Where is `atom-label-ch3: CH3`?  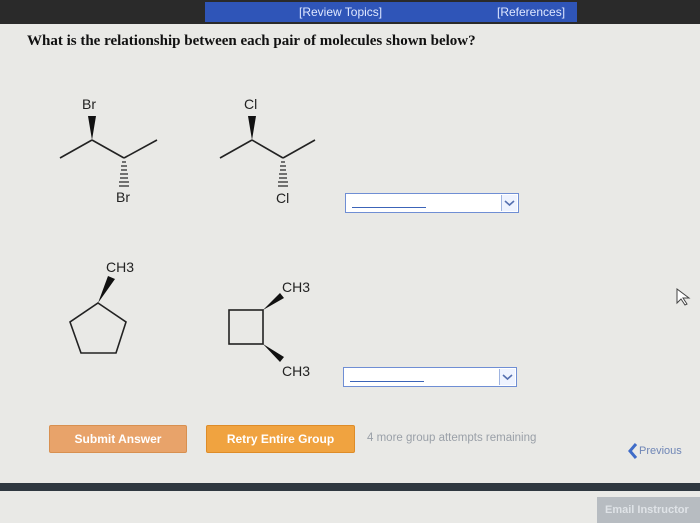 atom-label-ch3: CH3 is located at coordinates (120, 267).